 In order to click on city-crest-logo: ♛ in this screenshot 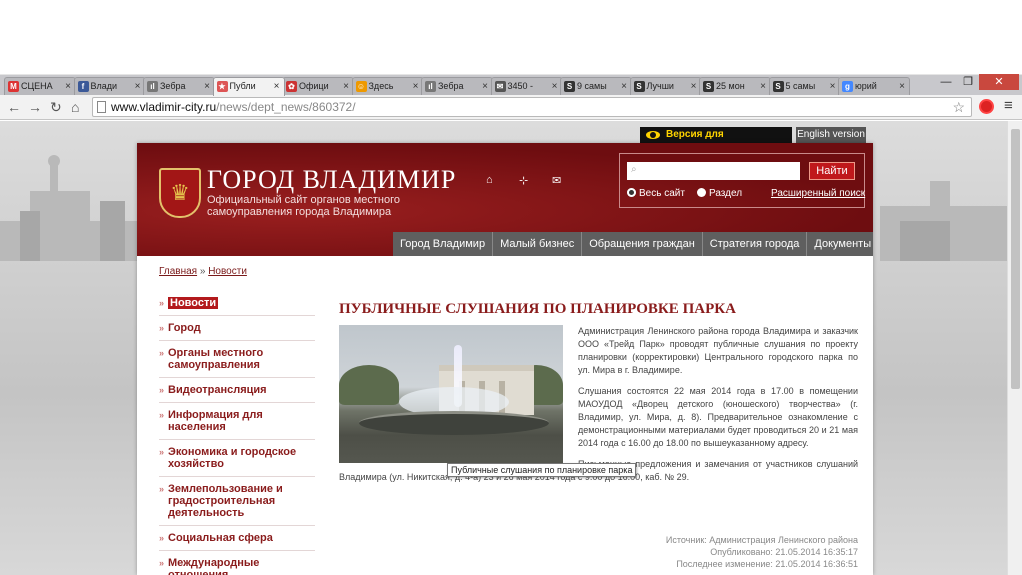, I will do `click(180, 193)`.